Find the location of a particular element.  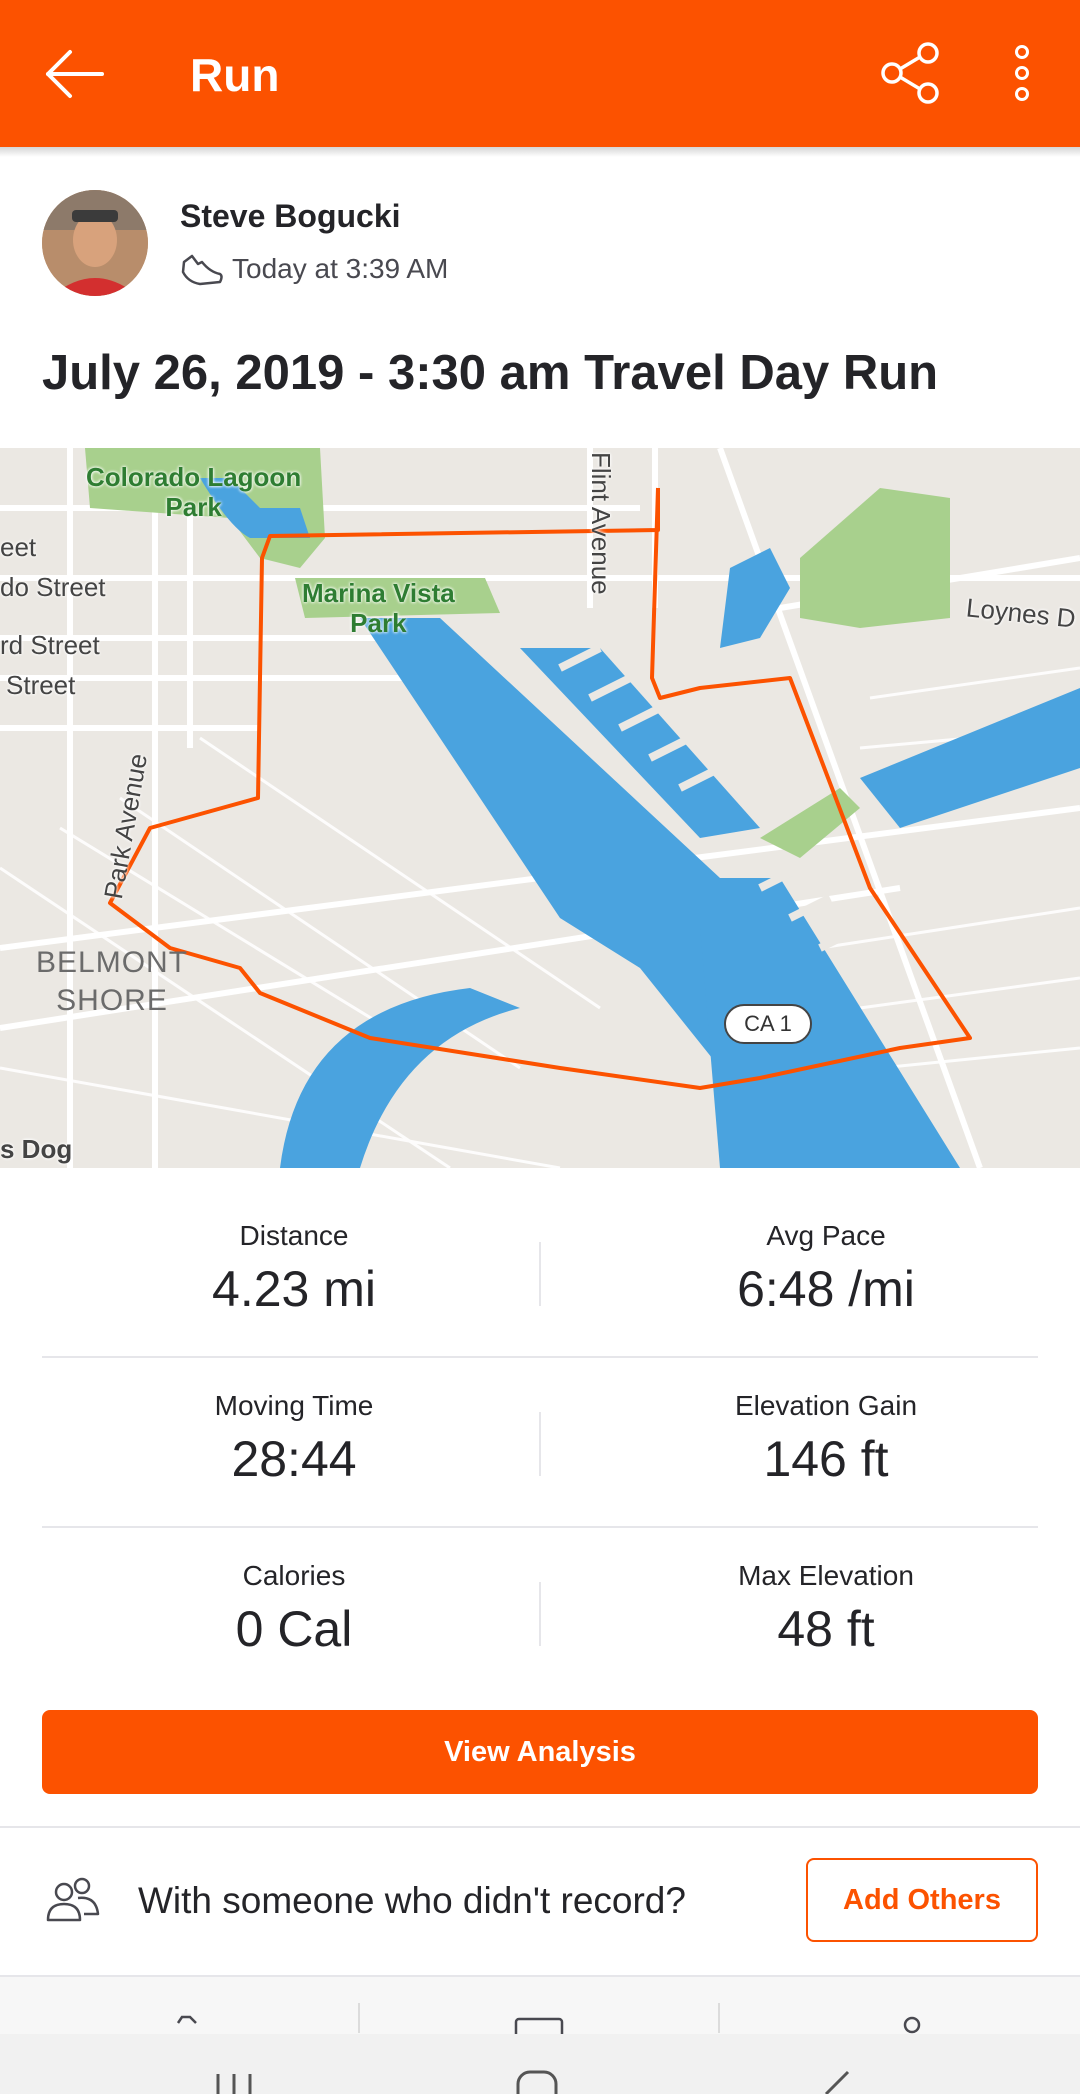

stats-row: Calories 0 Cal Max Elevation 48 ft is located at coordinates (540, 1613).